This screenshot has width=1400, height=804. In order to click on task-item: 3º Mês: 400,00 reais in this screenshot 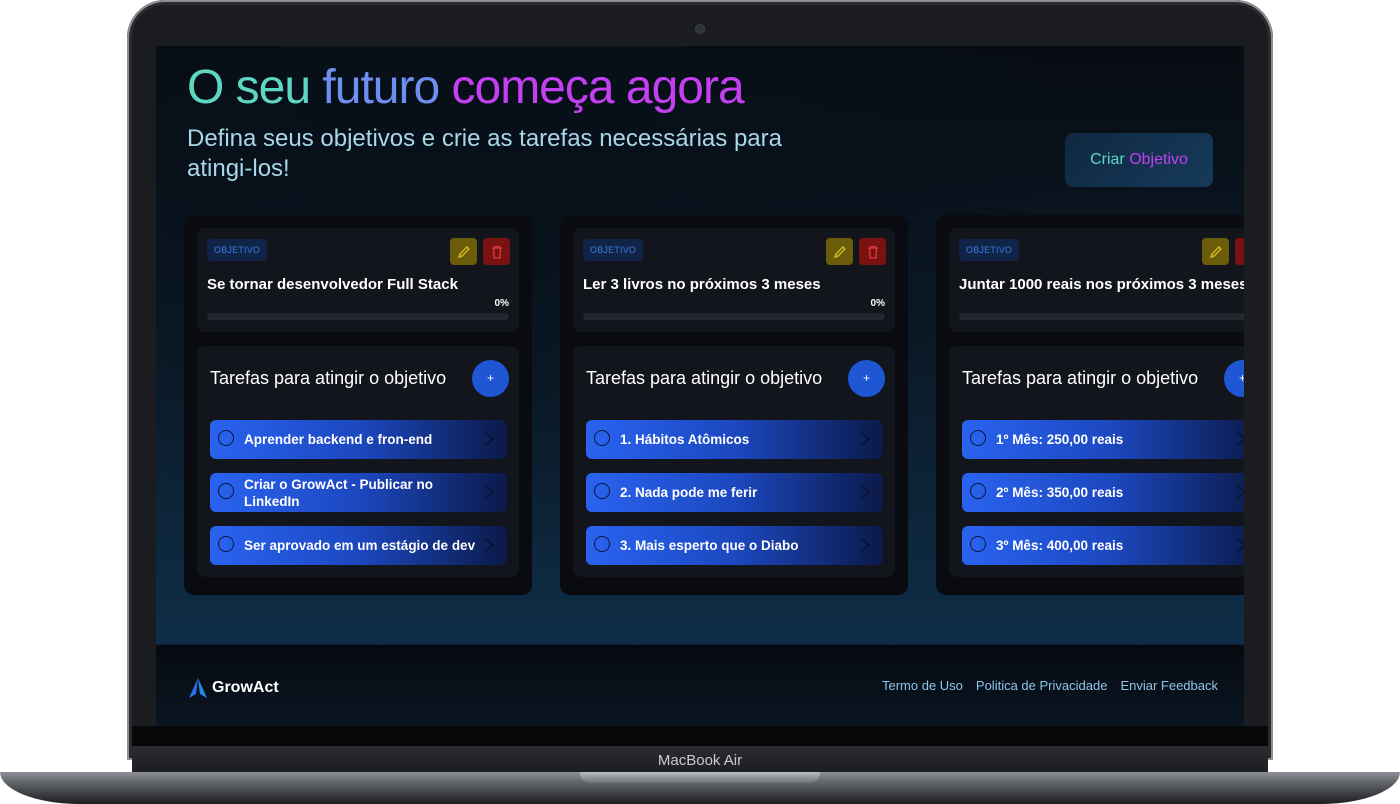, I will do `click(1103, 545)`.